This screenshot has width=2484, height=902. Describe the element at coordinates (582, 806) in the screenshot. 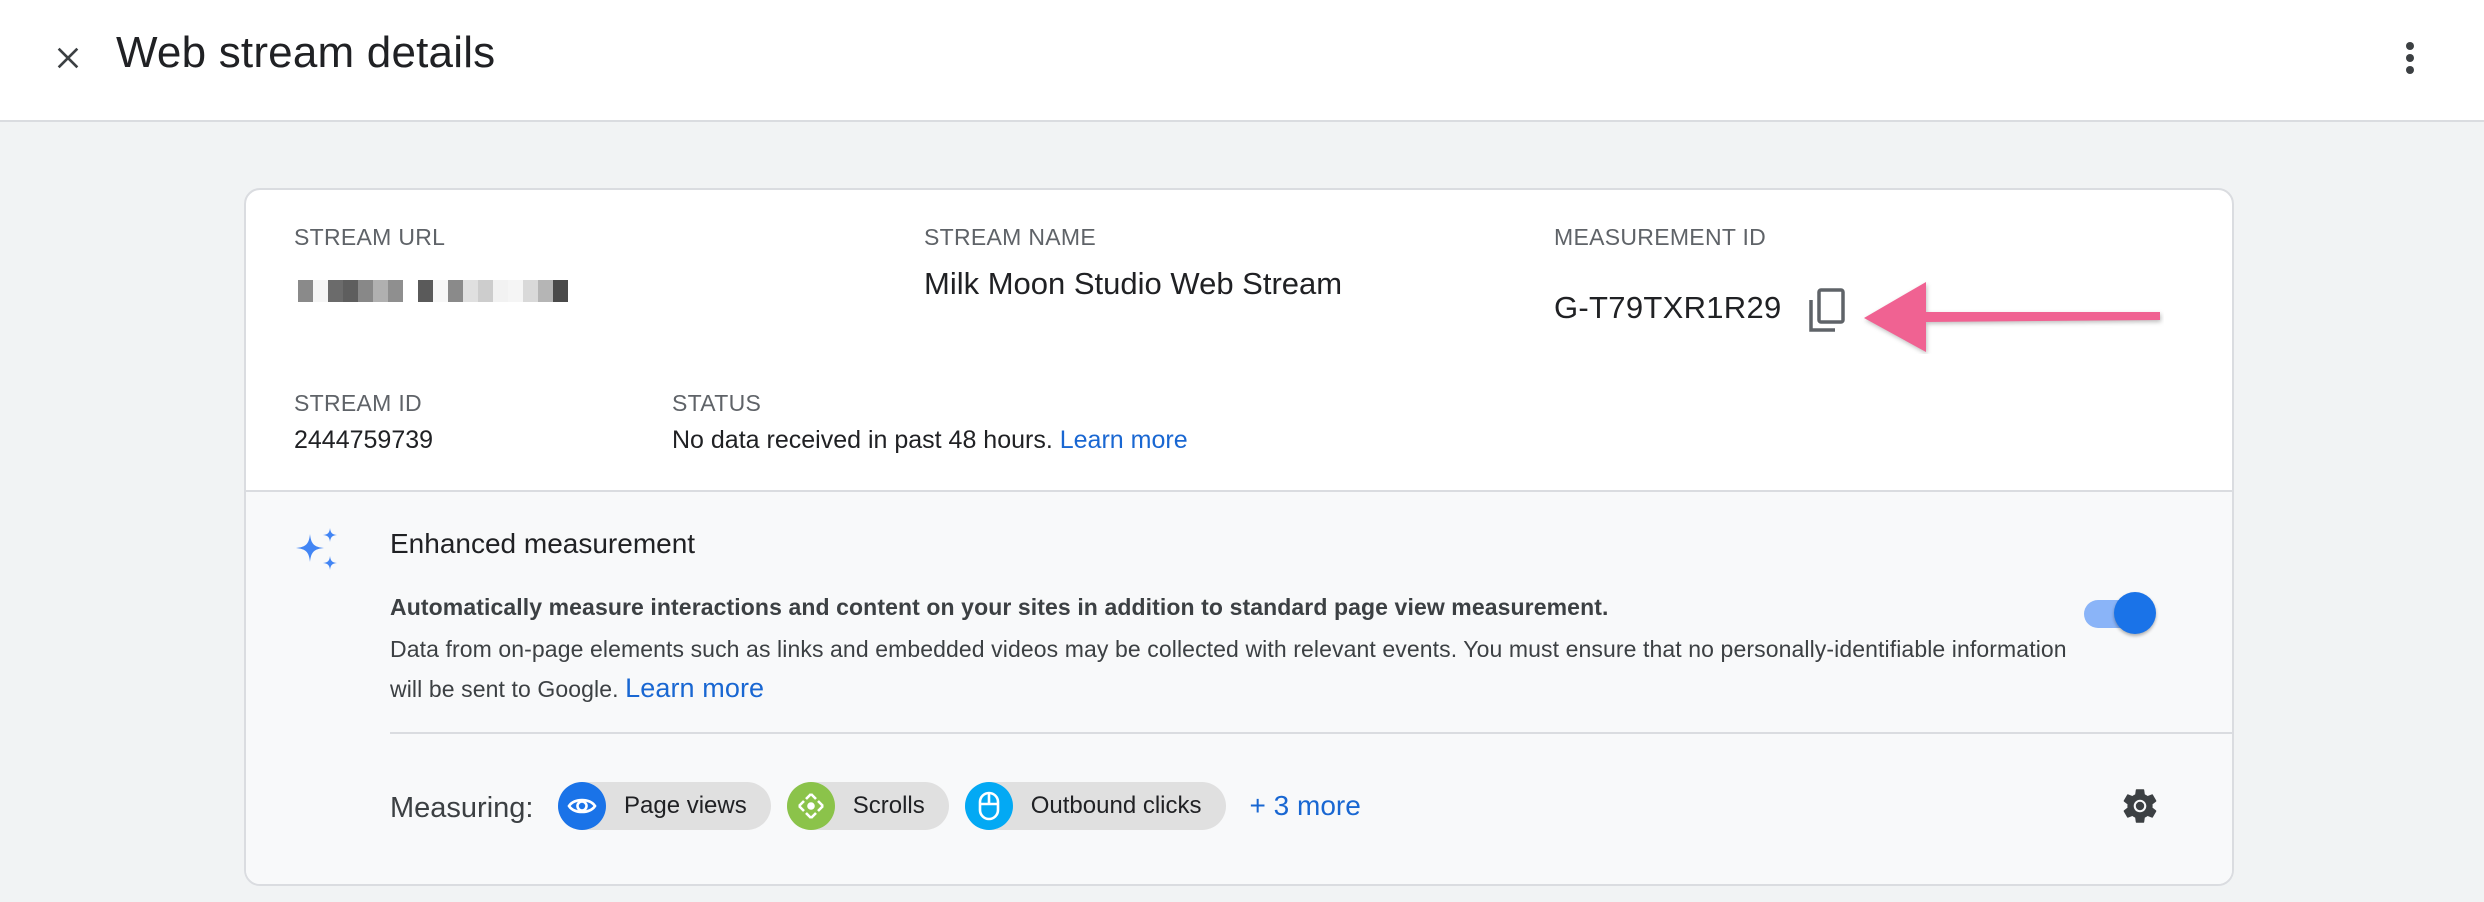

I see `eye-icon` at that location.